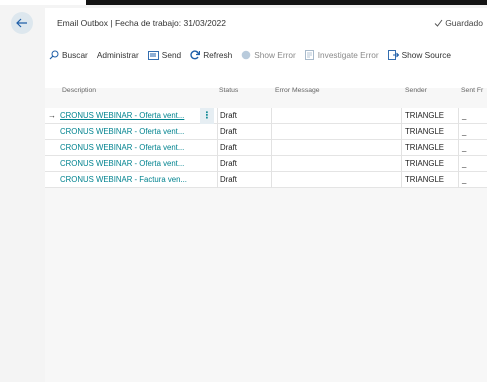  Describe the element at coordinates (464, 23) in the screenshot. I see `saved-label: Guardado` at that location.